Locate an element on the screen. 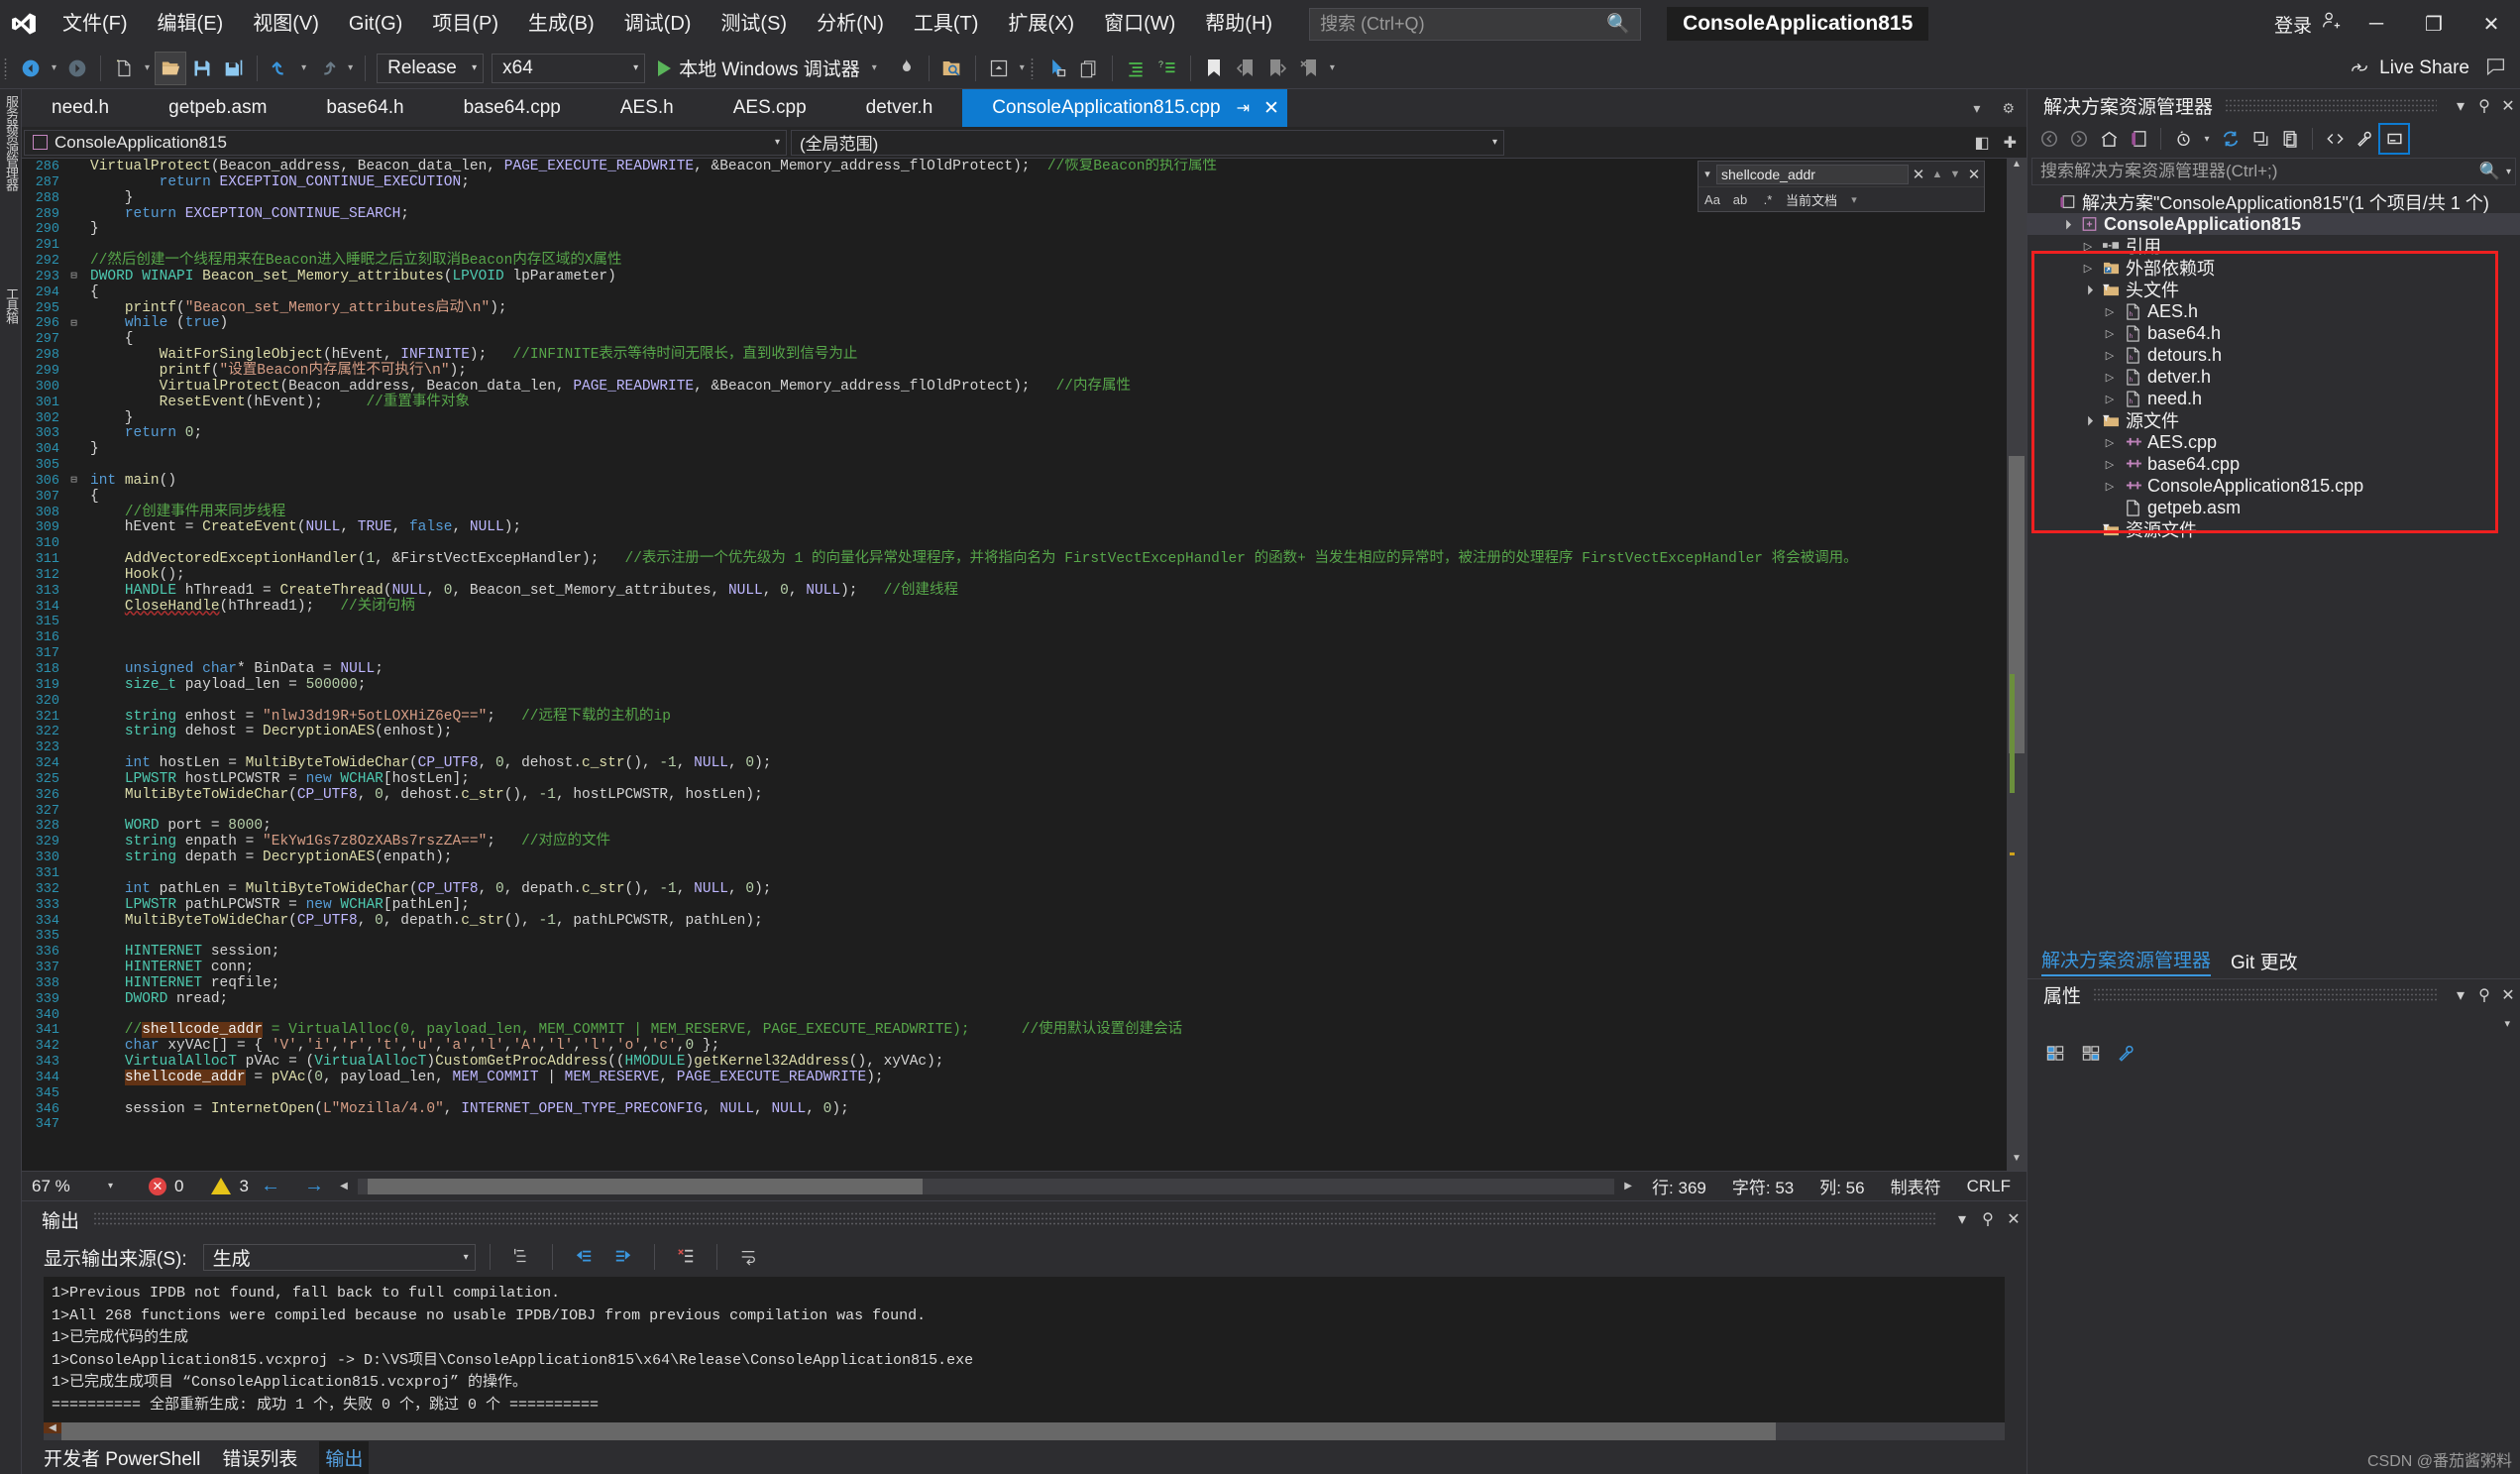 The width and height of the screenshot is (2520, 1474). tree-item--: ▷ 引用 is located at coordinates (2273, 246).